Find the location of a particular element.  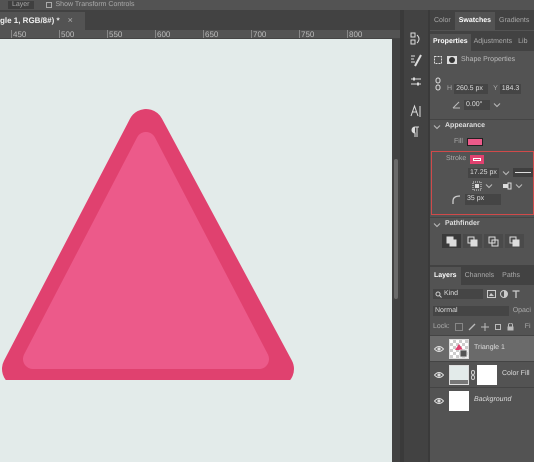

shape-icon is located at coordinates (438, 60).